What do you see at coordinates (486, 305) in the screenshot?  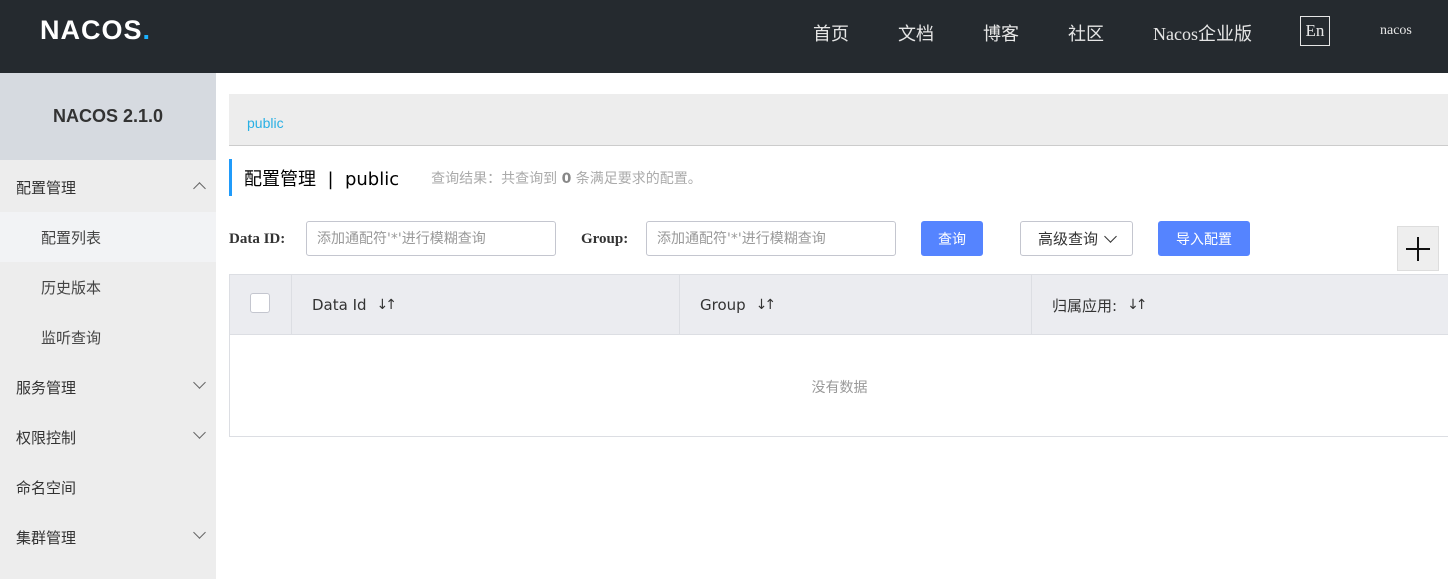 I see `column-data-id: Data Id ↓↑` at bounding box center [486, 305].